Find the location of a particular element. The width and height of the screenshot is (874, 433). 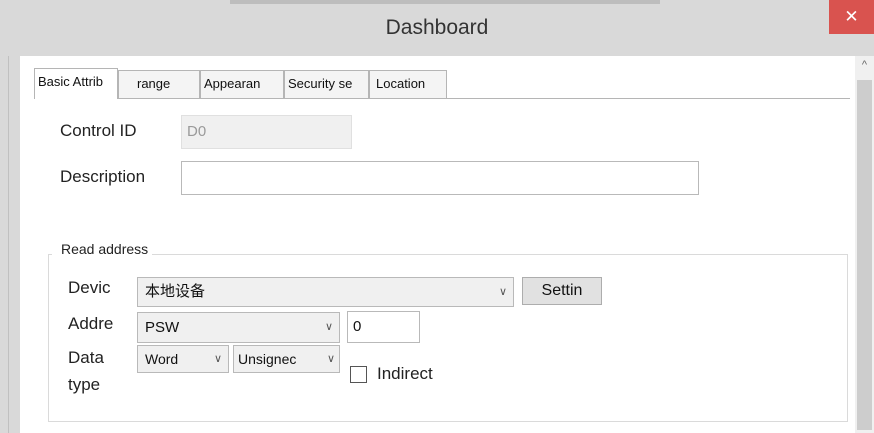

description-label: Description is located at coordinates (103, 176).